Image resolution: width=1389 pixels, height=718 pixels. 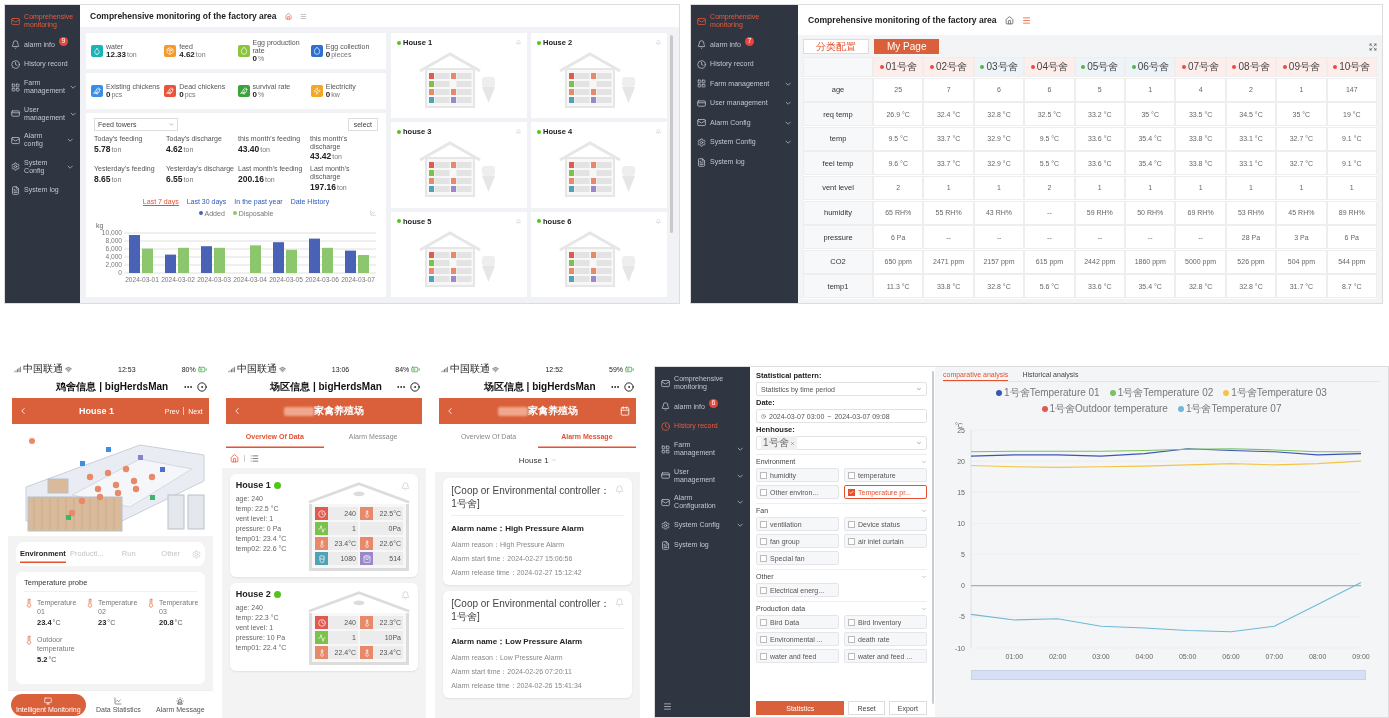 What do you see at coordinates (553, 460) in the screenshot?
I see `caret-icon` at bounding box center [553, 460].